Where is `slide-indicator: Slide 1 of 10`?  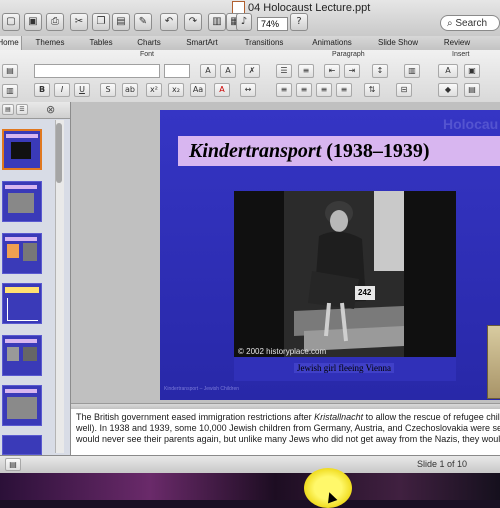 slide-indicator: Slide 1 of 10 is located at coordinates (442, 464).